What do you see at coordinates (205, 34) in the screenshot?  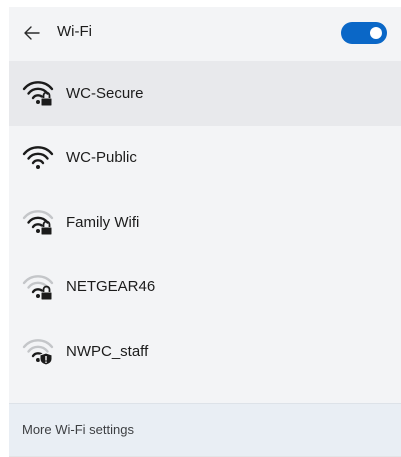 I see `wifi-header: Wi-Fi` at bounding box center [205, 34].